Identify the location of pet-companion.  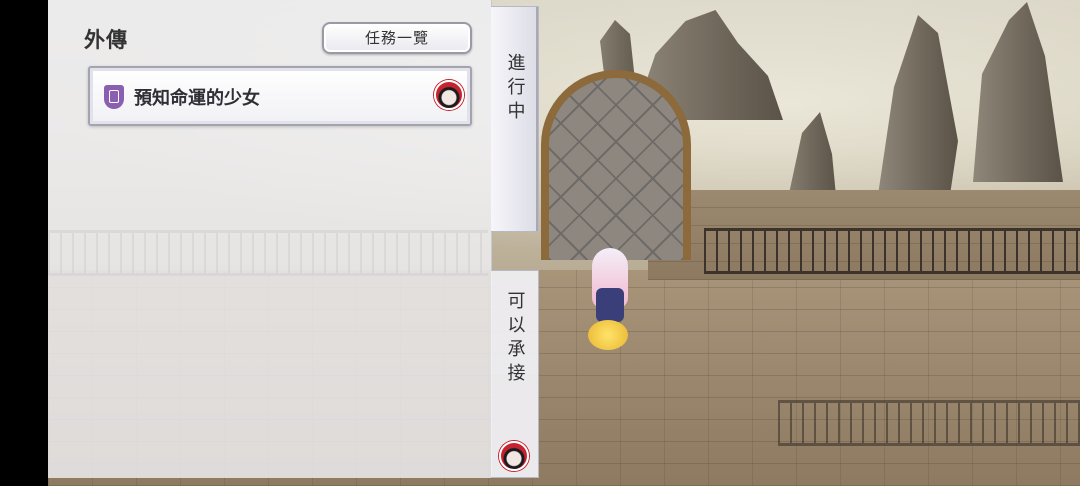
(608, 335).